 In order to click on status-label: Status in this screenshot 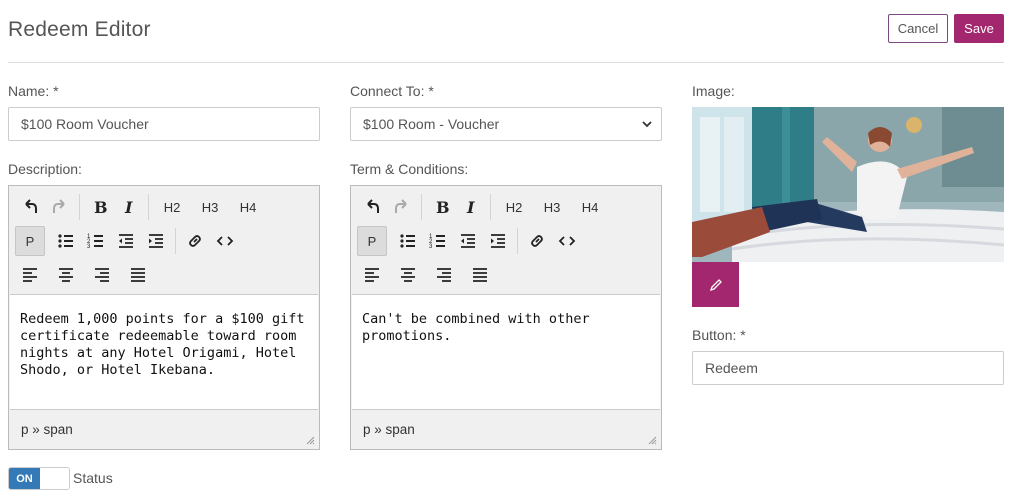, I will do `click(93, 478)`.